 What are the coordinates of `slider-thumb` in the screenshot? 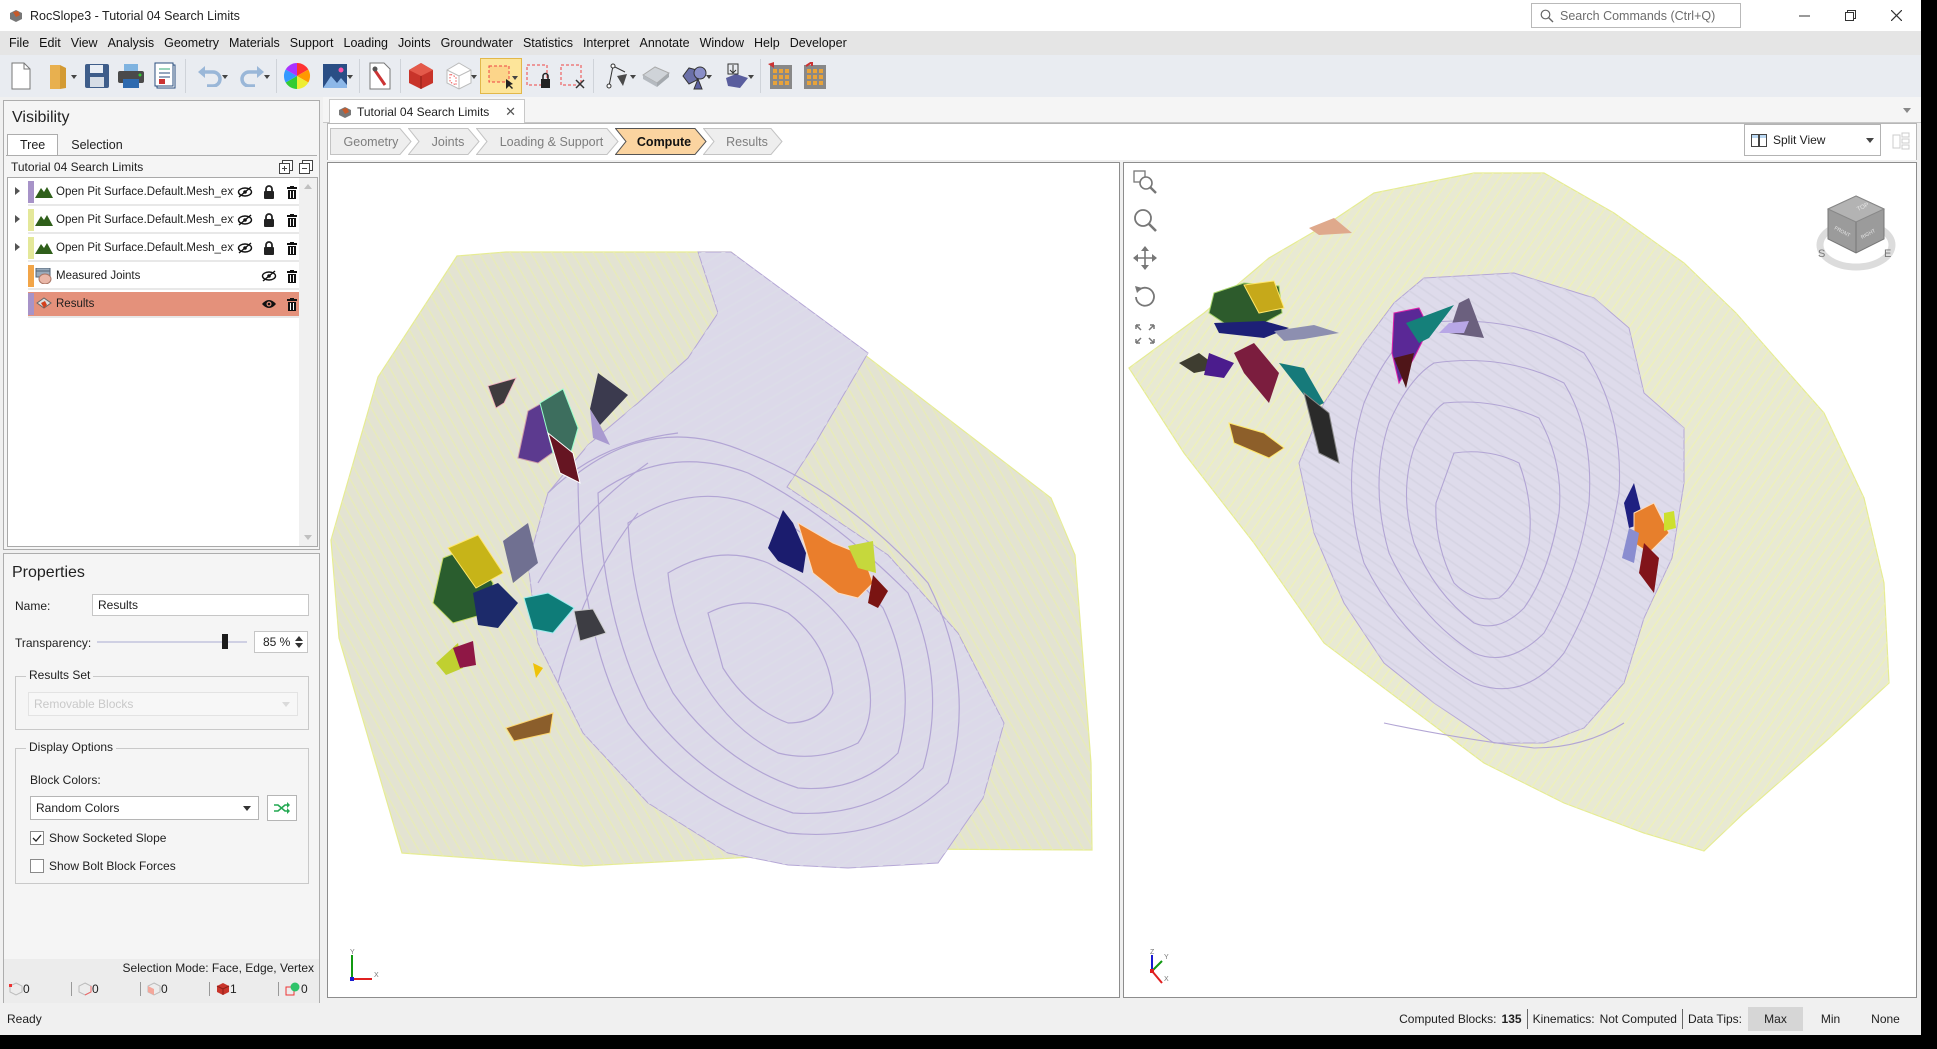 It's located at (224, 641).